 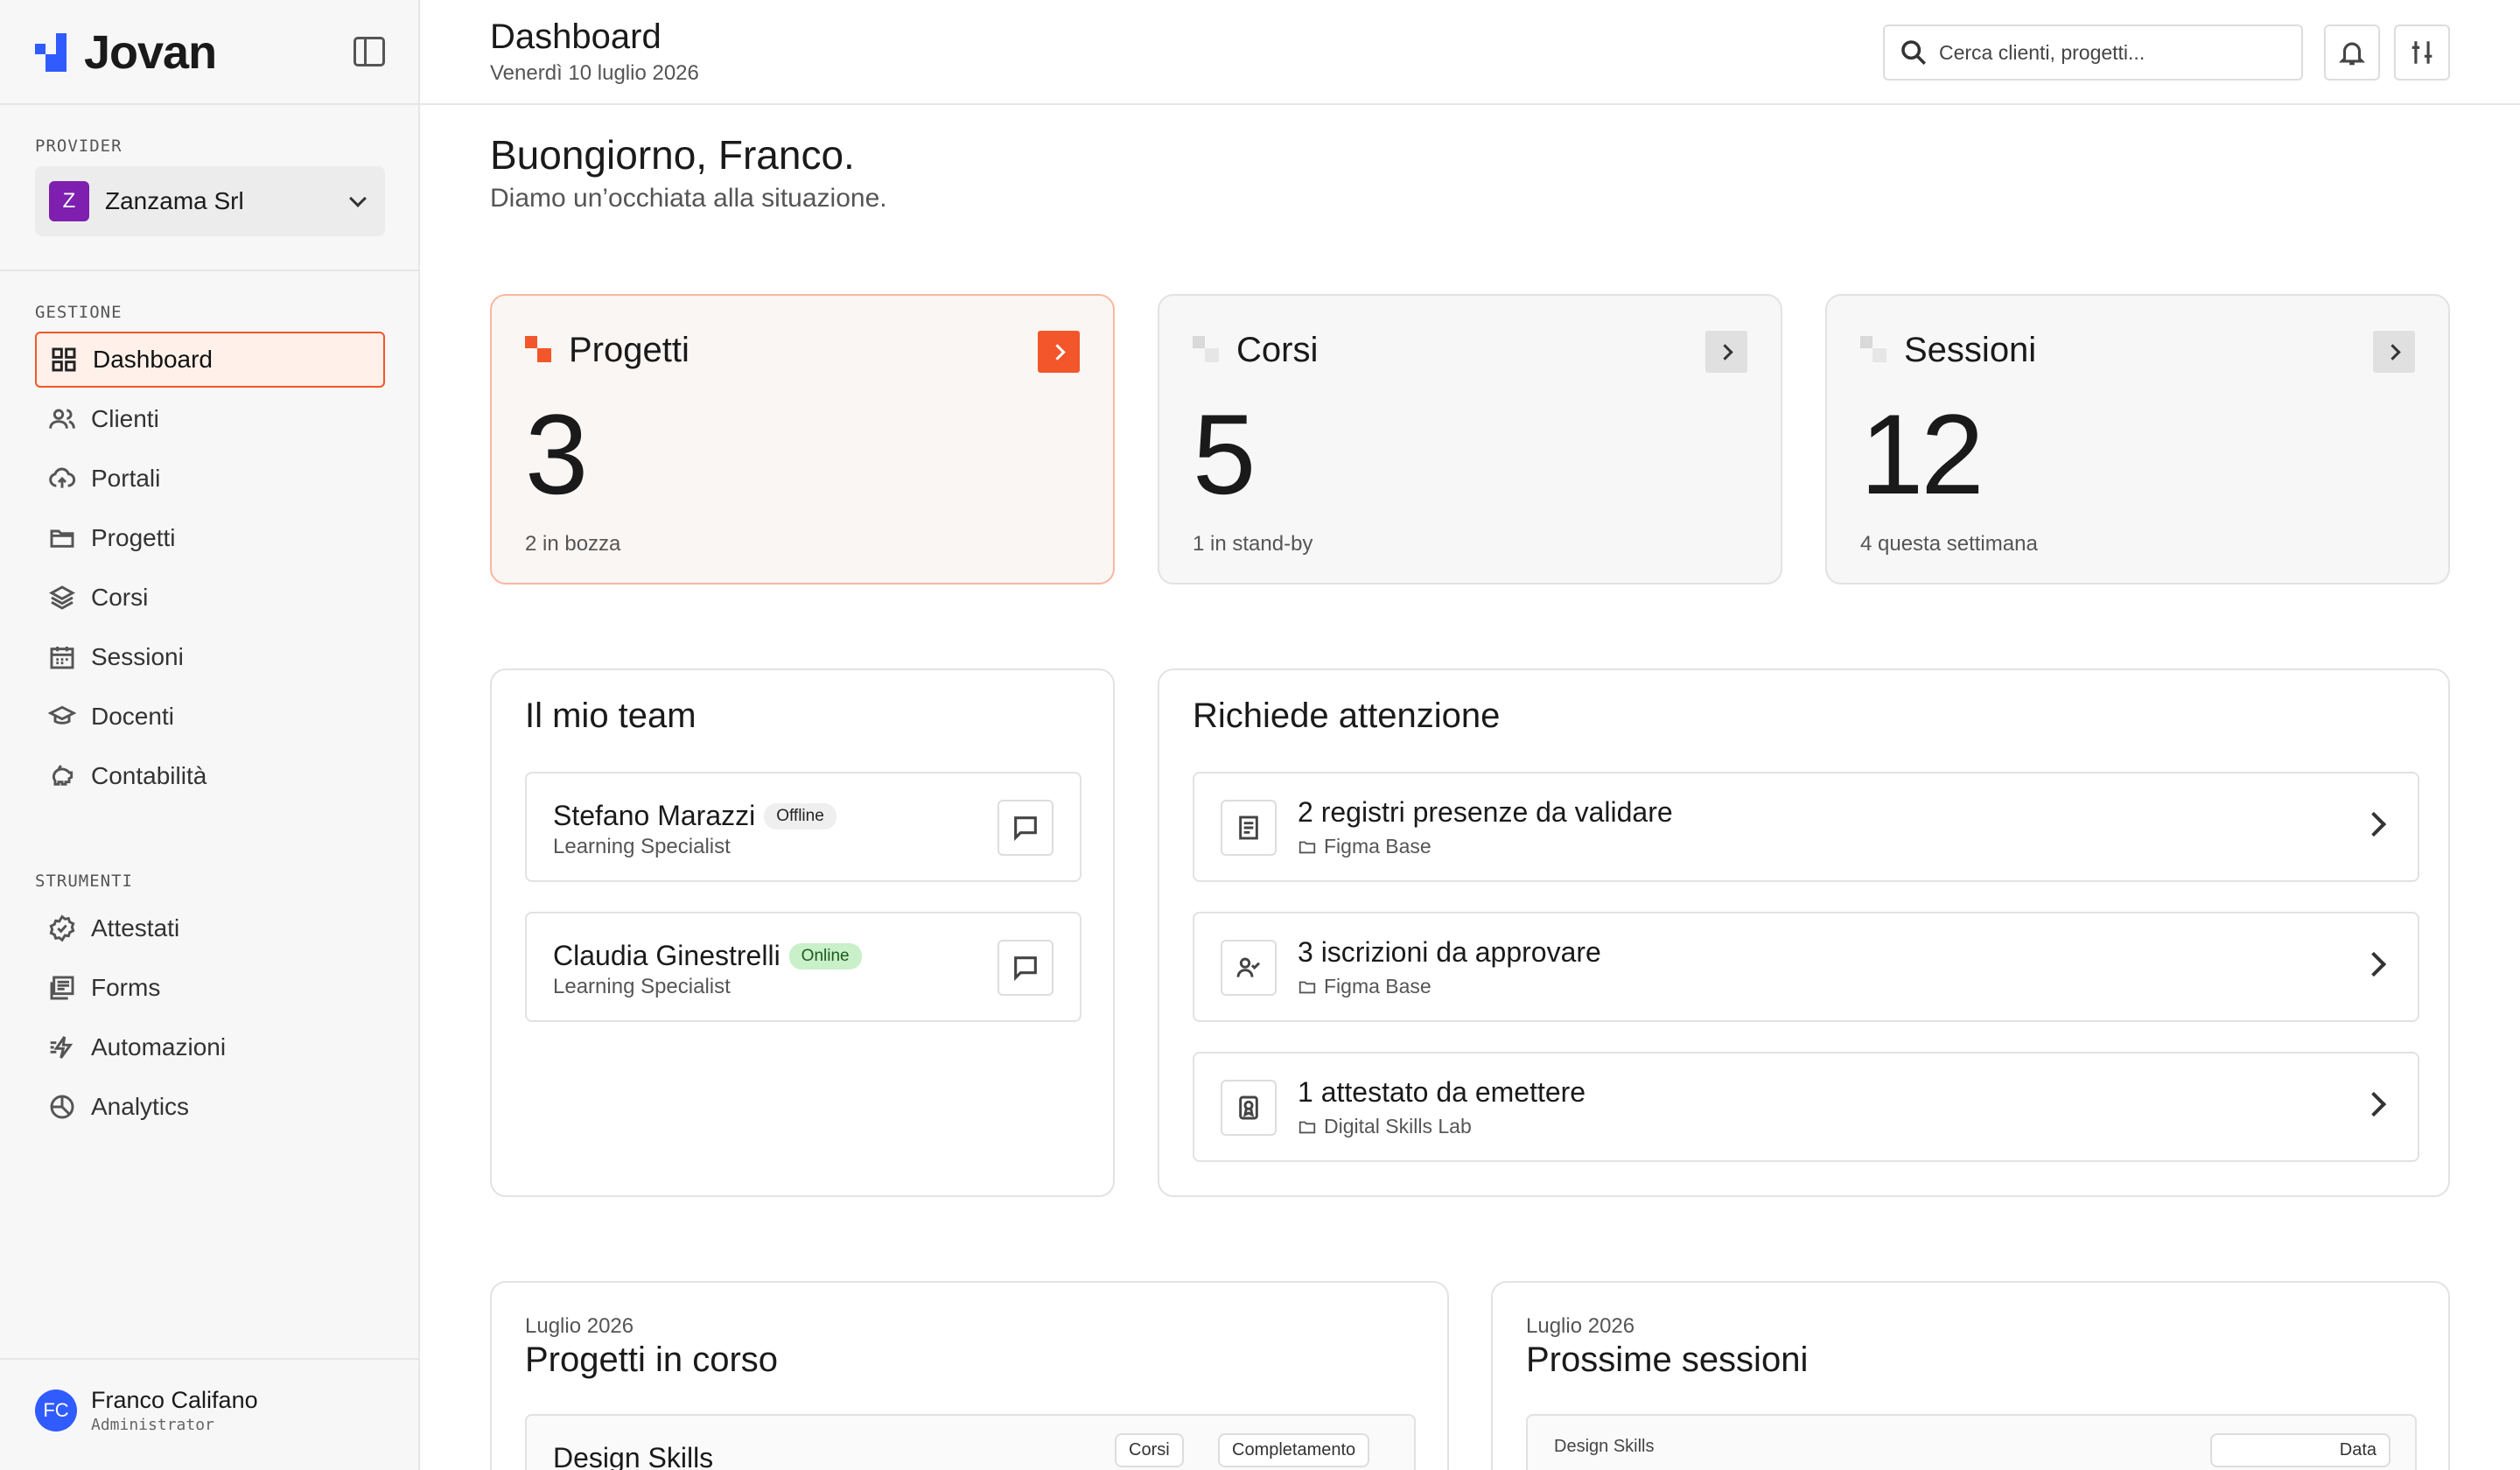 I want to click on stat-title: Sessioni, so click(x=1970, y=350).